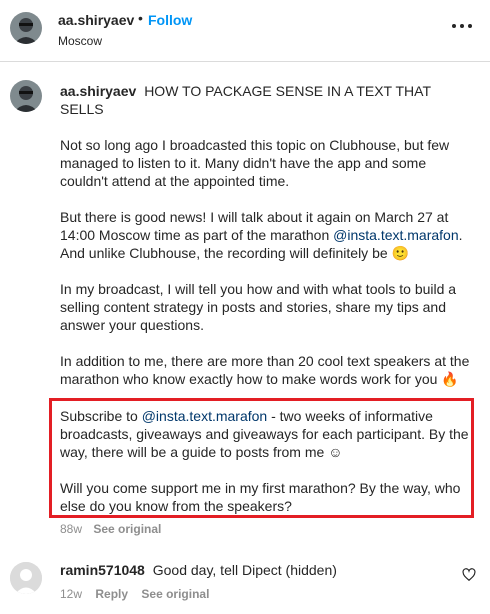 This screenshot has height=614, width=490. I want to click on caption-username: aa.shiryaev, so click(98, 91).